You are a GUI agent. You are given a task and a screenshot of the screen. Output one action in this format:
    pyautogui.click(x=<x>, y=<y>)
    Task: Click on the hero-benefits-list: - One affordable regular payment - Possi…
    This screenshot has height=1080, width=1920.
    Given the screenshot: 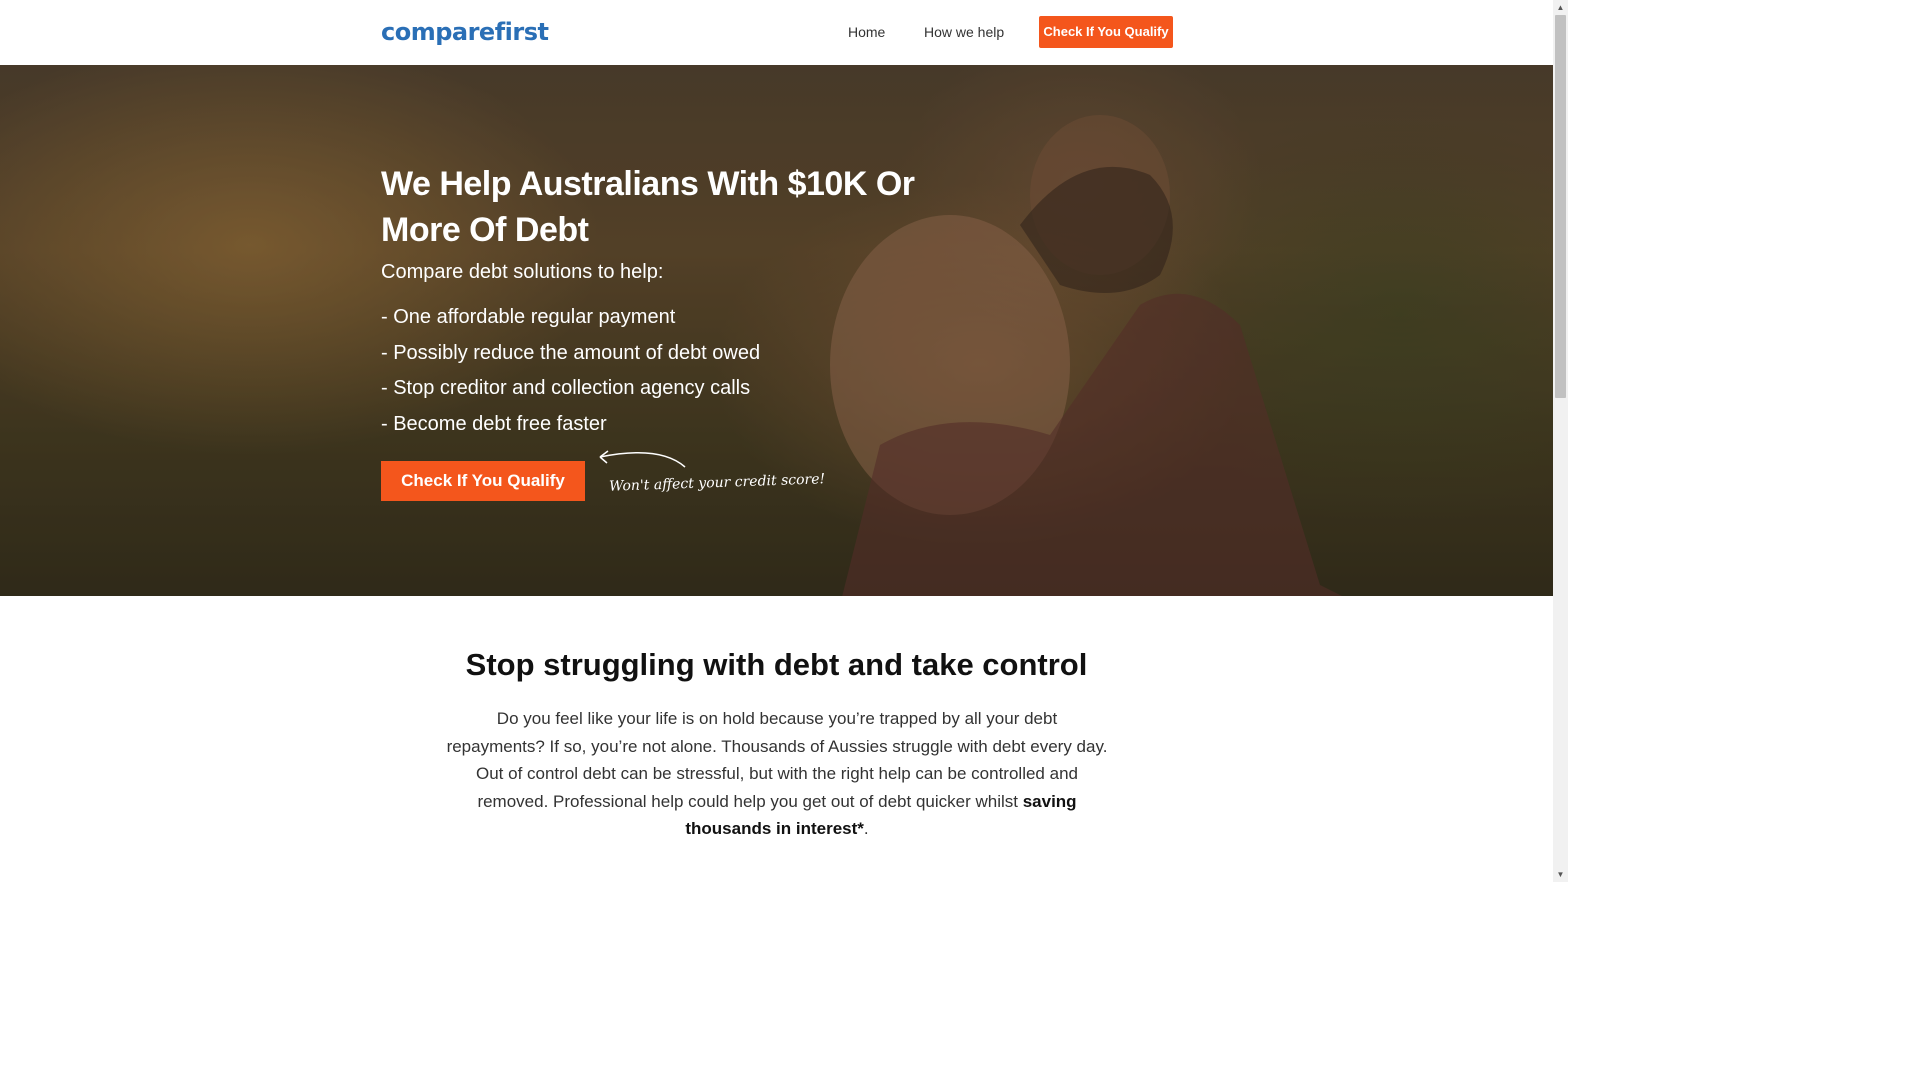 What is the action you would take?
    pyautogui.click(x=570, y=374)
    